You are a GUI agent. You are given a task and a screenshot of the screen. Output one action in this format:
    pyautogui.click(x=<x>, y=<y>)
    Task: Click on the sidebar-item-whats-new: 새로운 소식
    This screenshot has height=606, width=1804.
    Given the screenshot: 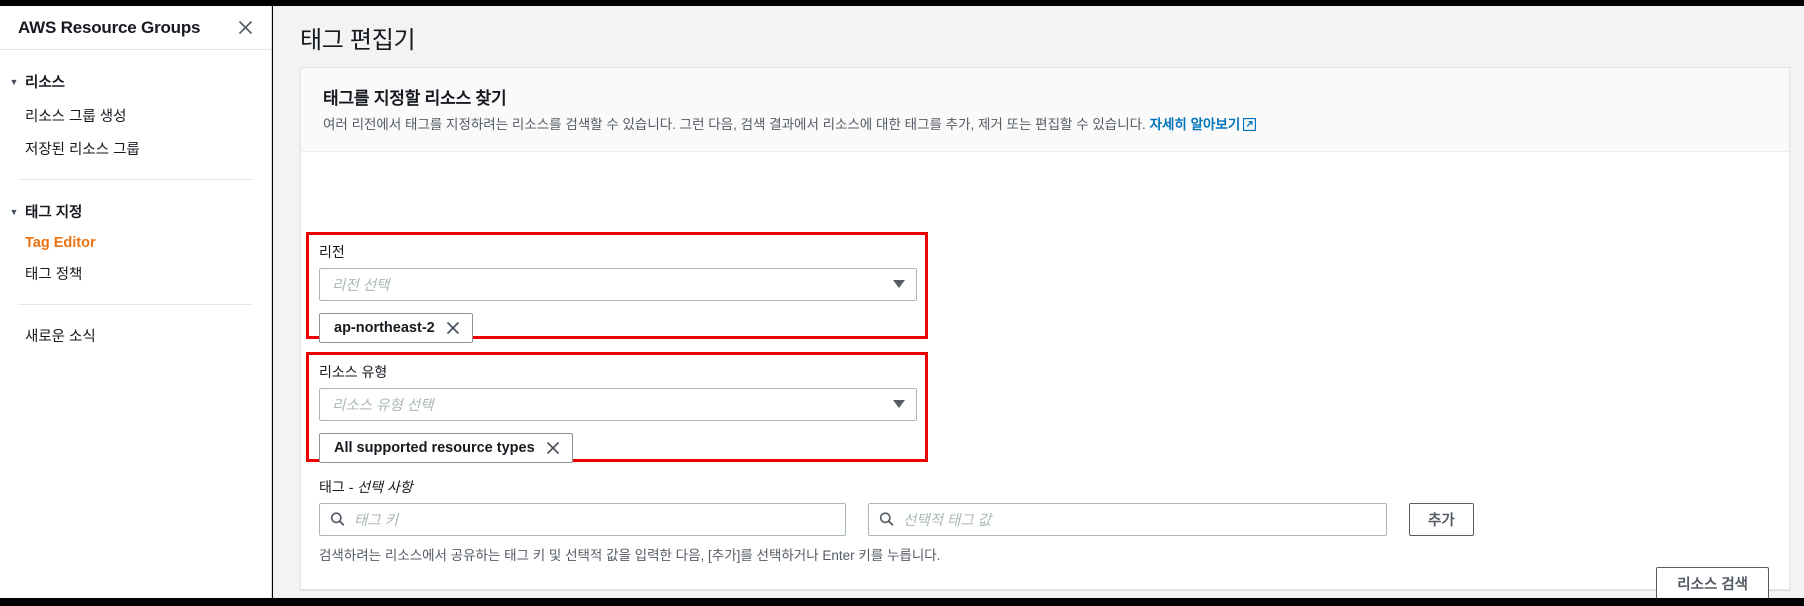 What is the action you would take?
    pyautogui.click(x=135, y=335)
    